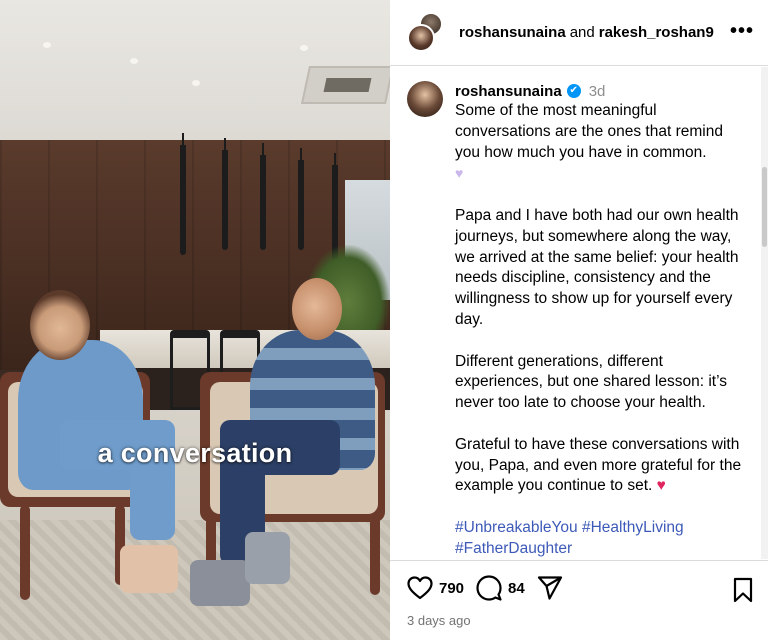 This screenshot has width=768, height=640. What do you see at coordinates (439, 620) in the screenshot?
I see `post-date: 3 days ago` at bounding box center [439, 620].